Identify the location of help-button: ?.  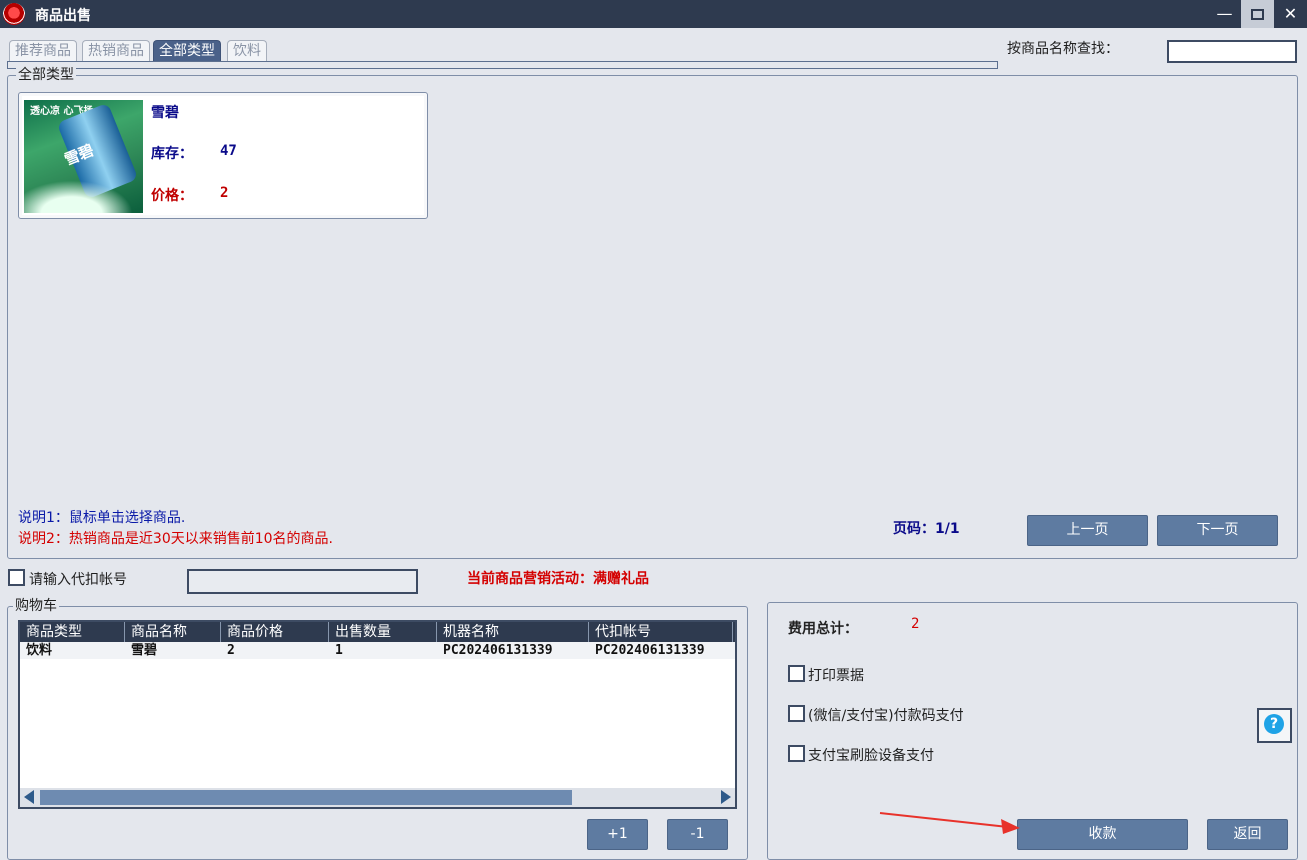
(1274, 725).